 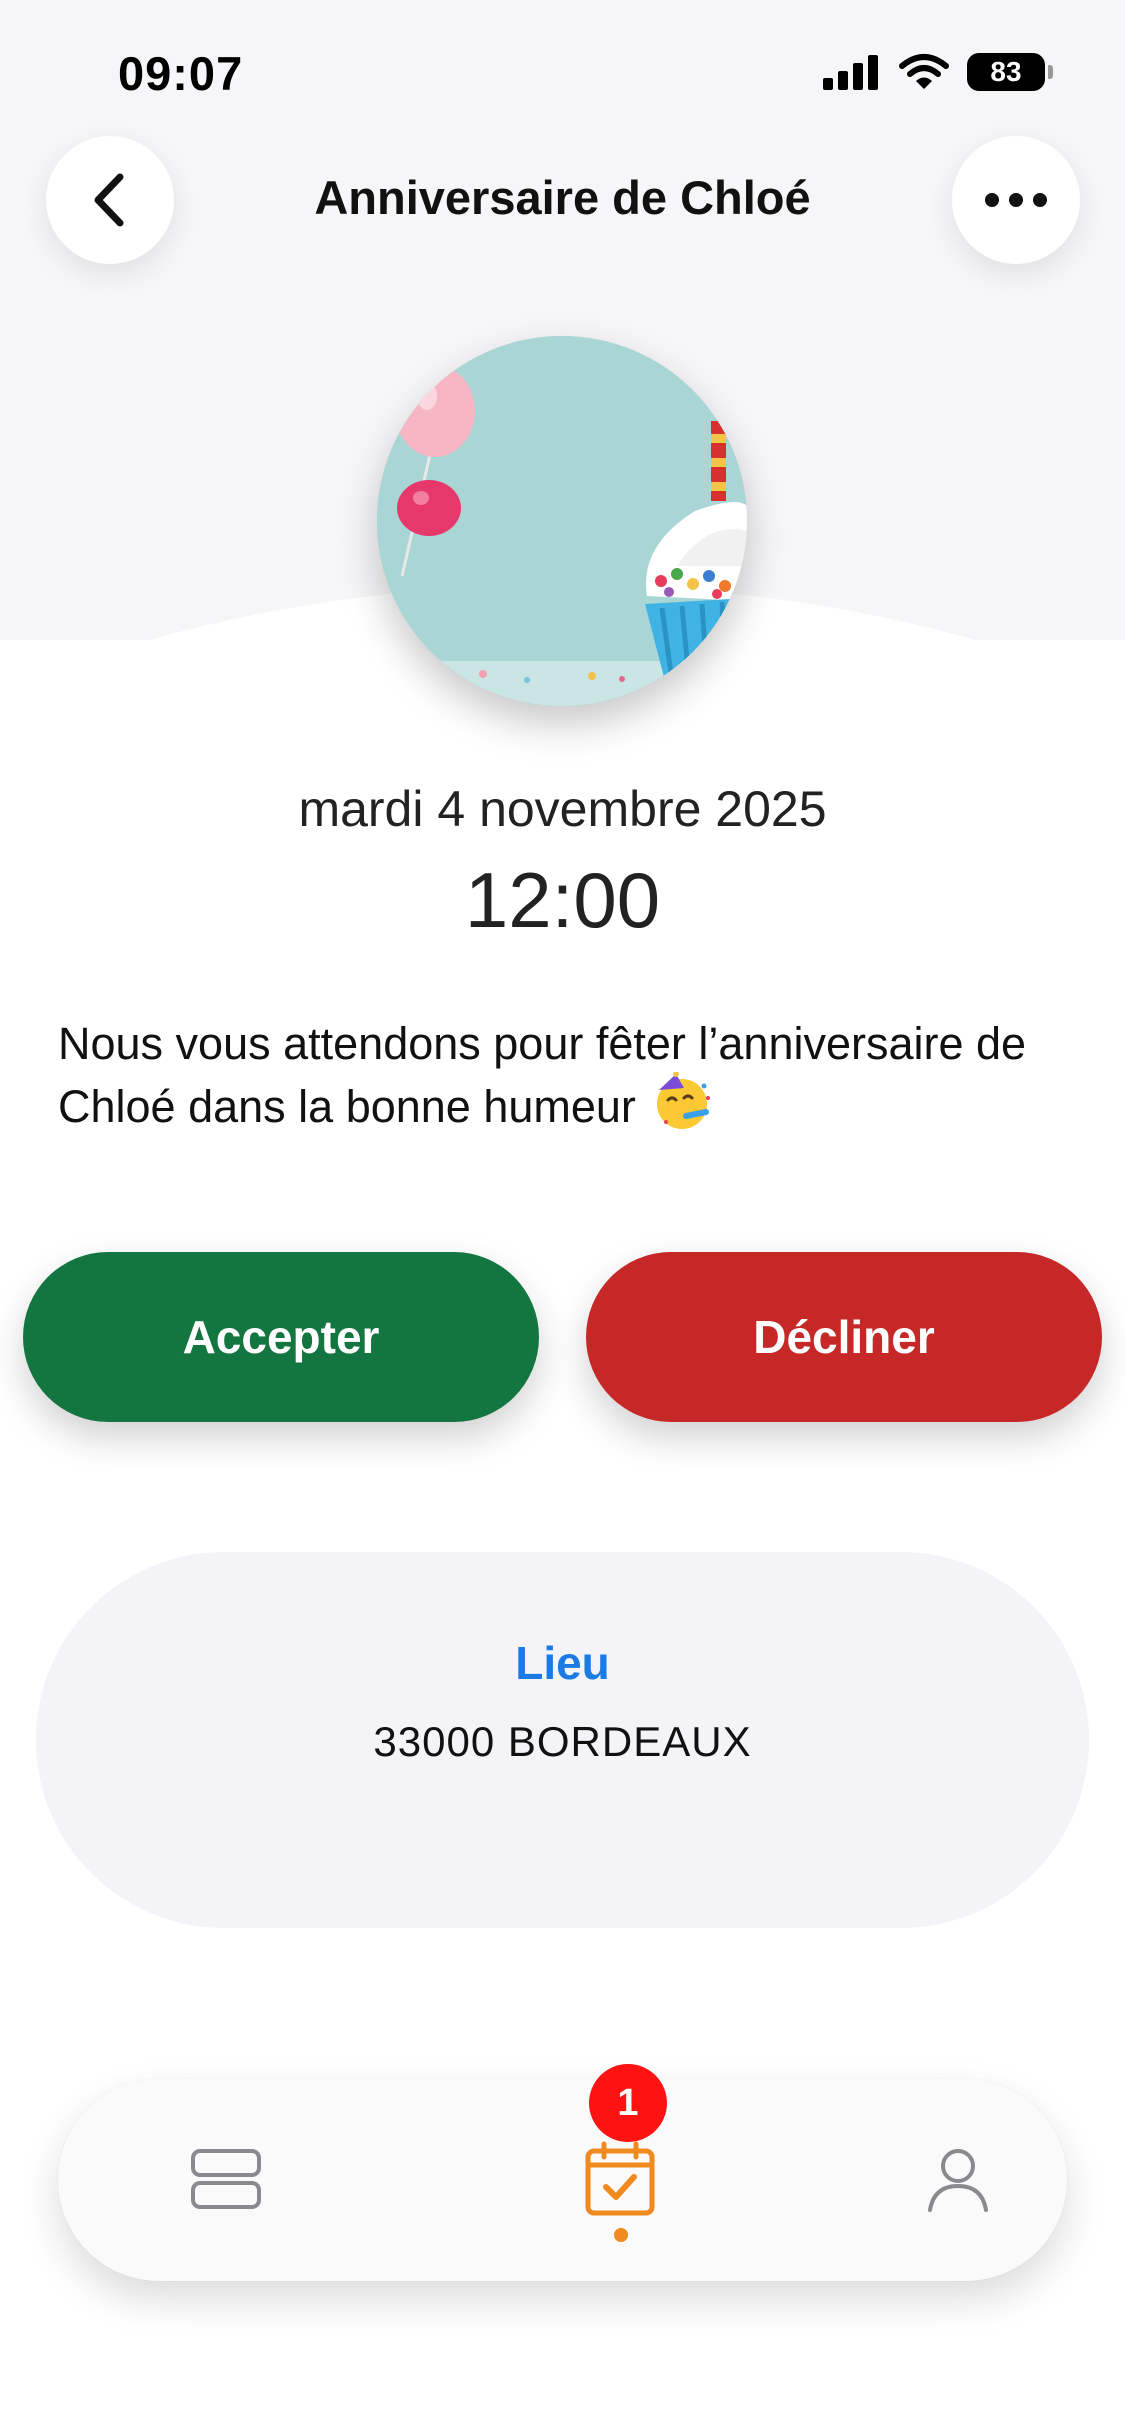 I want to click on back-button, so click(x=110, y=200).